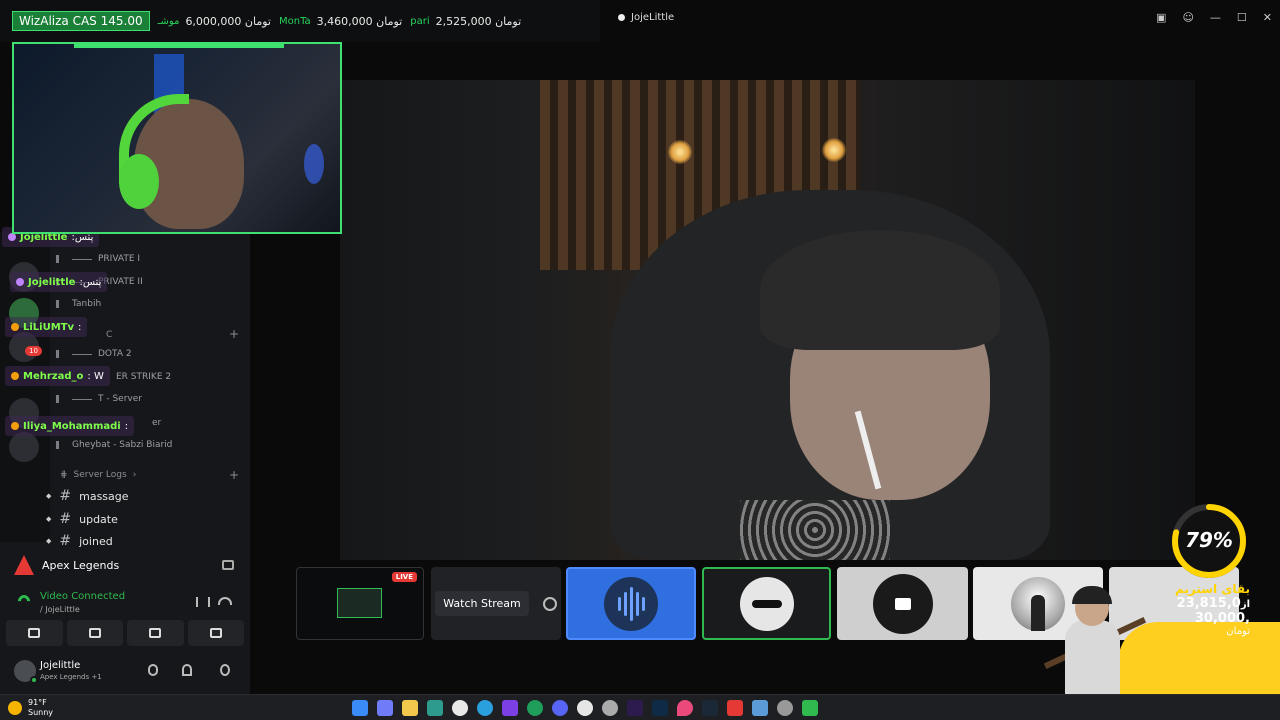 The width and height of the screenshot is (1280, 720). Describe the element at coordinates (60, 665) in the screenshot. I see `username: Jojelittle` at that location.